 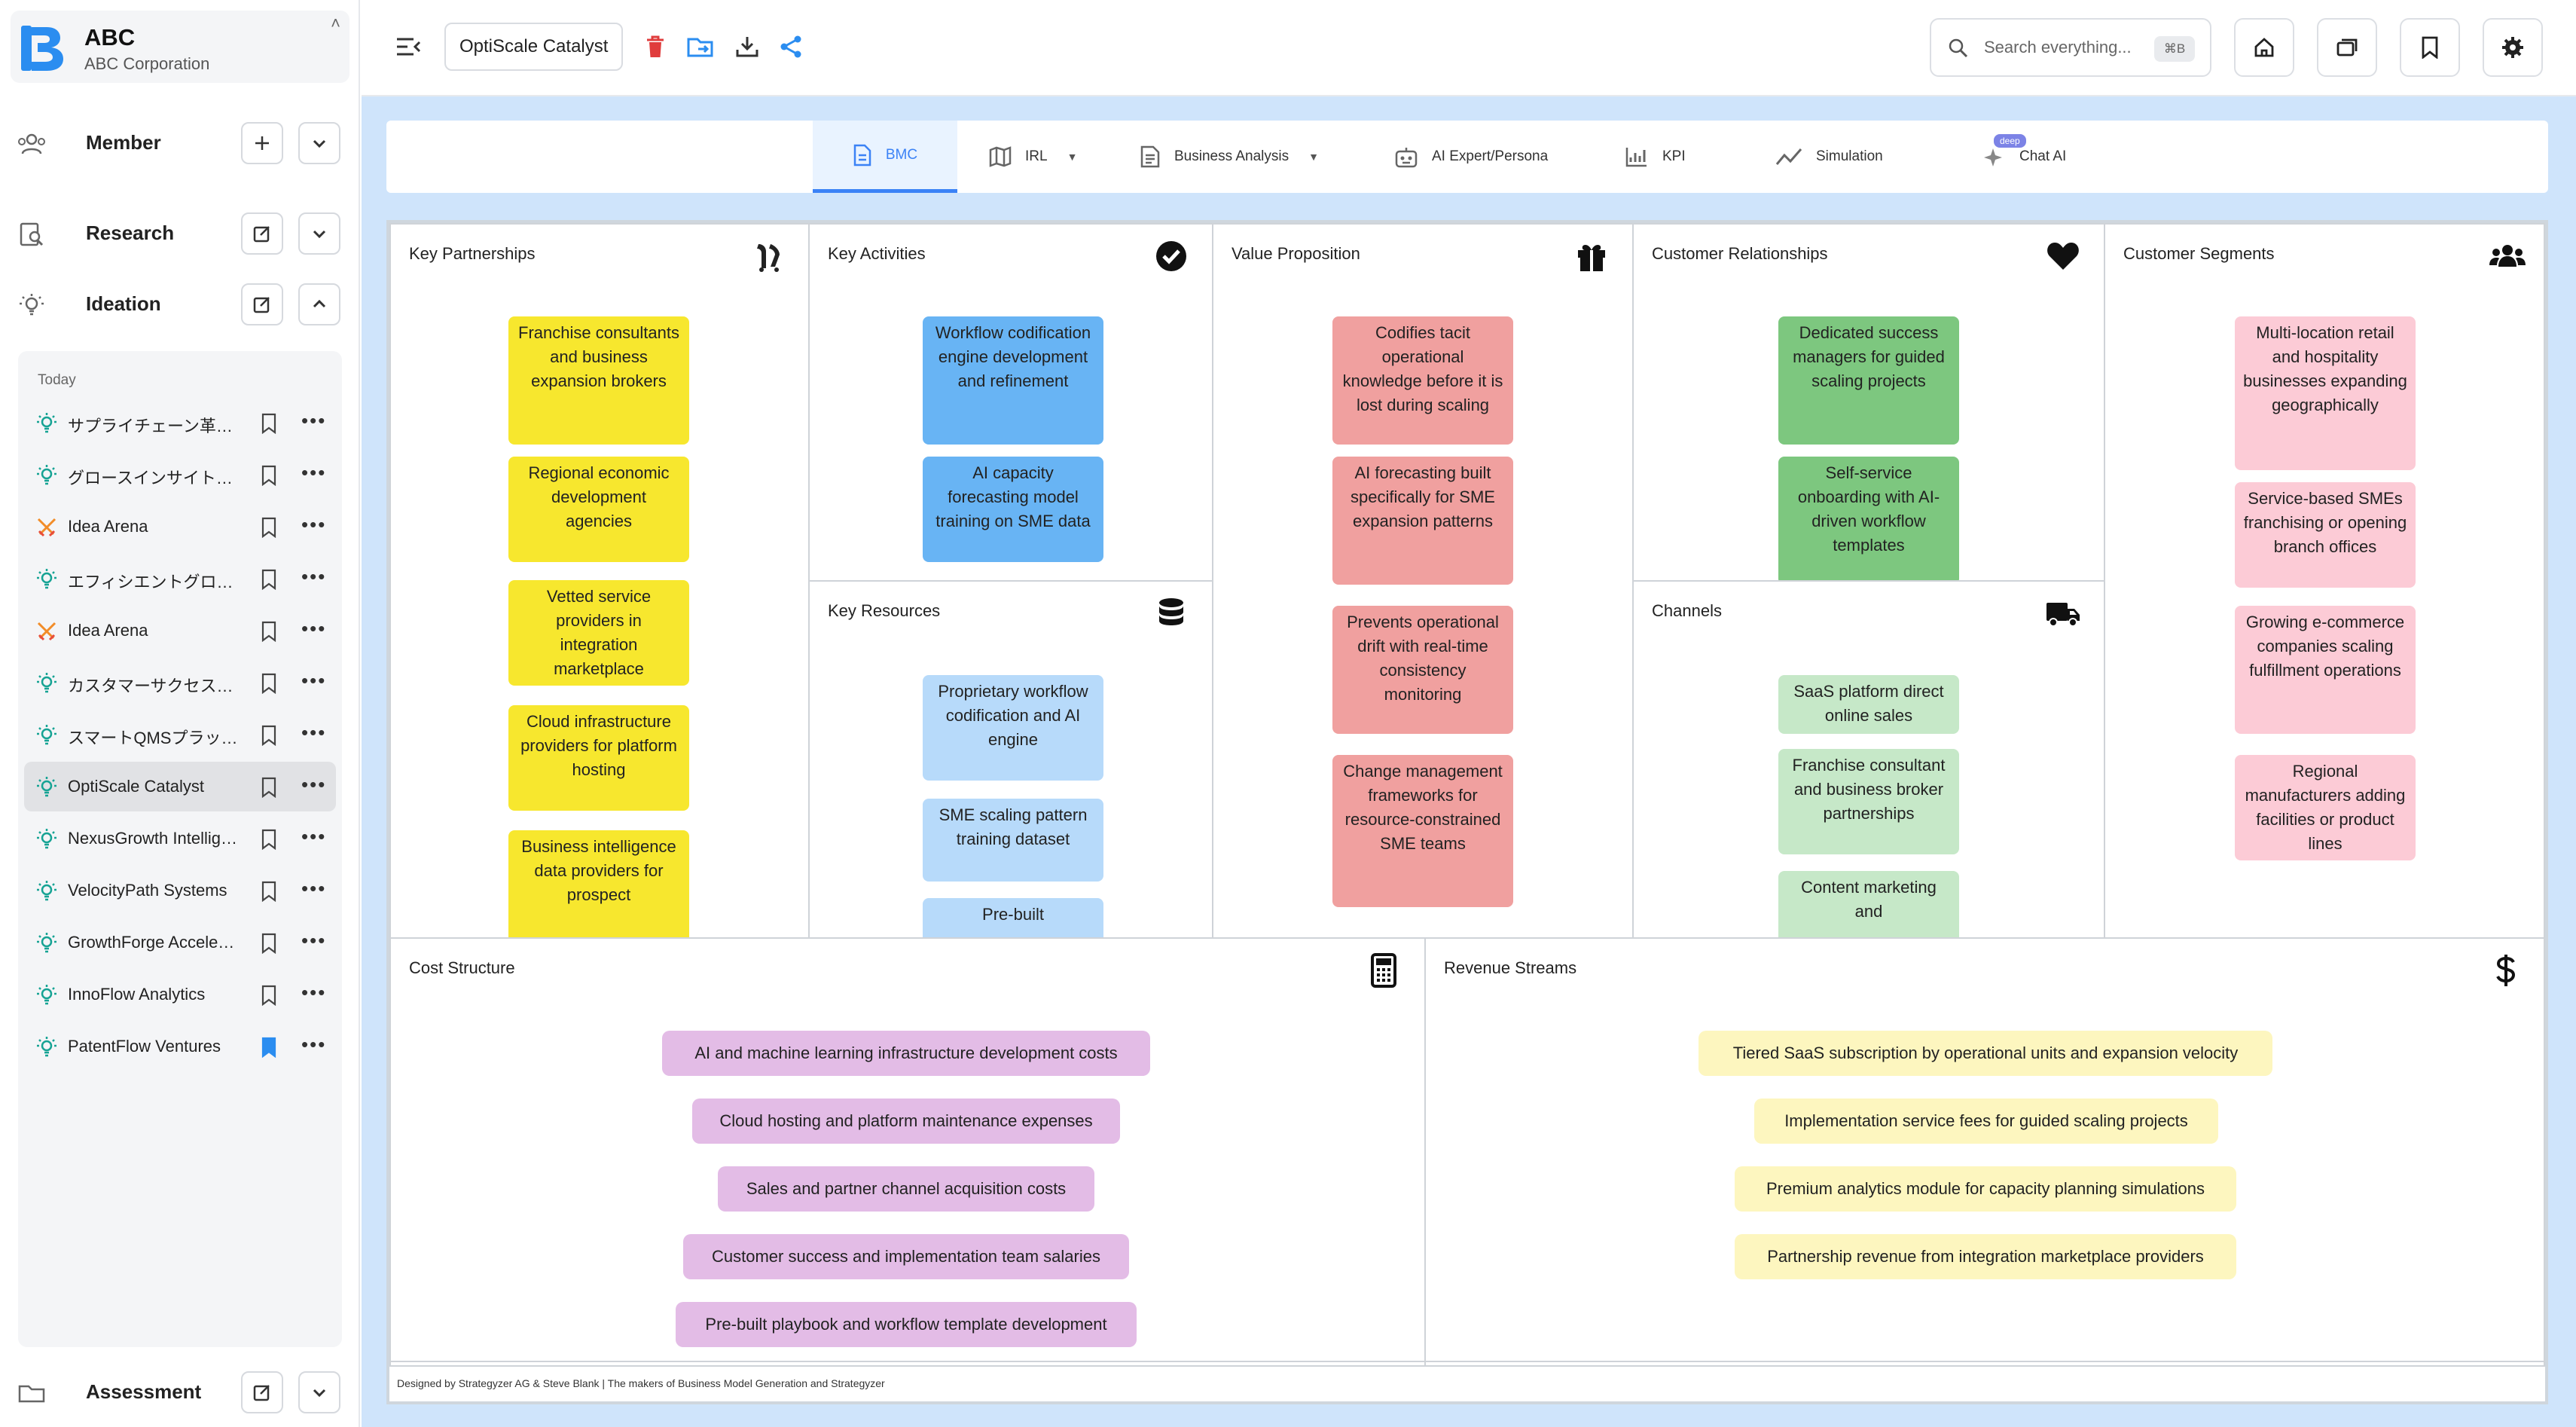 What do you see at coordinates (180, 423) in the screenshot?
I see `list-item: サプライチェーン革… •••` at bounding box center [180, 423].